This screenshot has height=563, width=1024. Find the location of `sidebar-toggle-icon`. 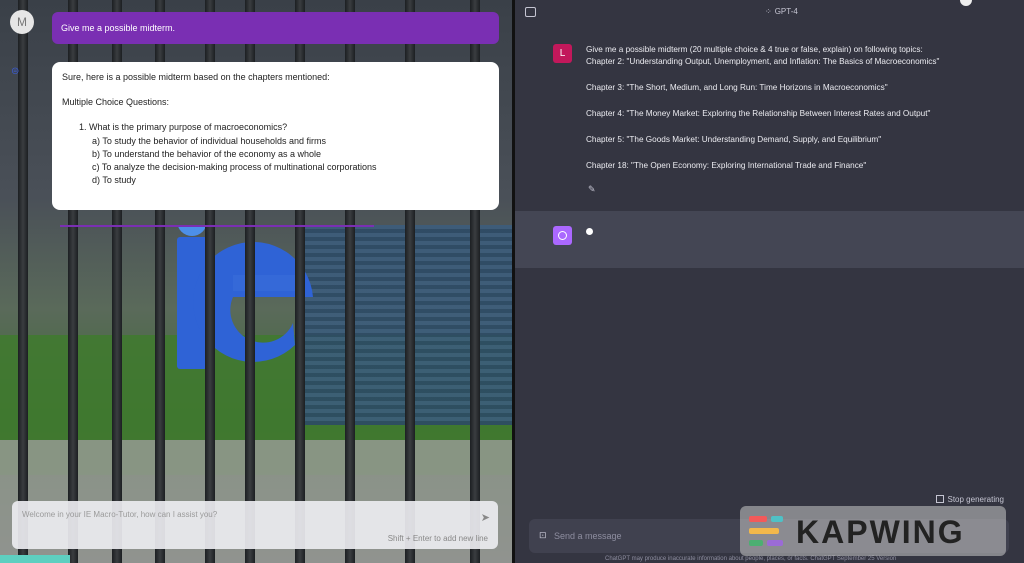

sidebar-toggle-icon is located at coordinates (530, 12).